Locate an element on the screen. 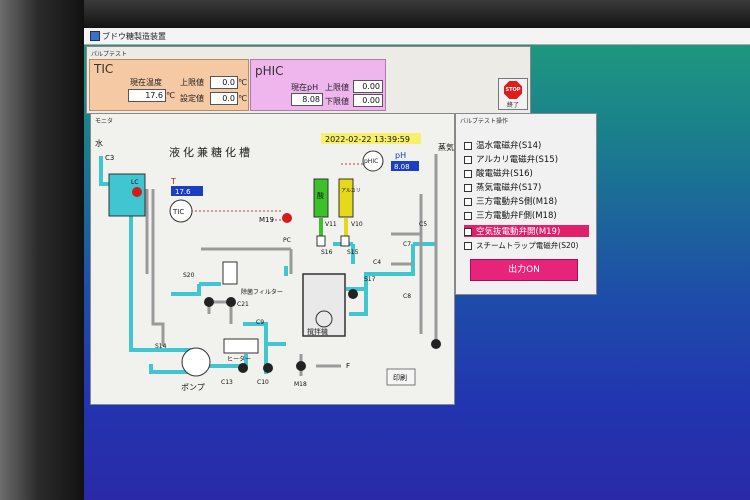 This screenshot has width=750, height=500. temp-readout-label: T is located at coordinates (173, 181).